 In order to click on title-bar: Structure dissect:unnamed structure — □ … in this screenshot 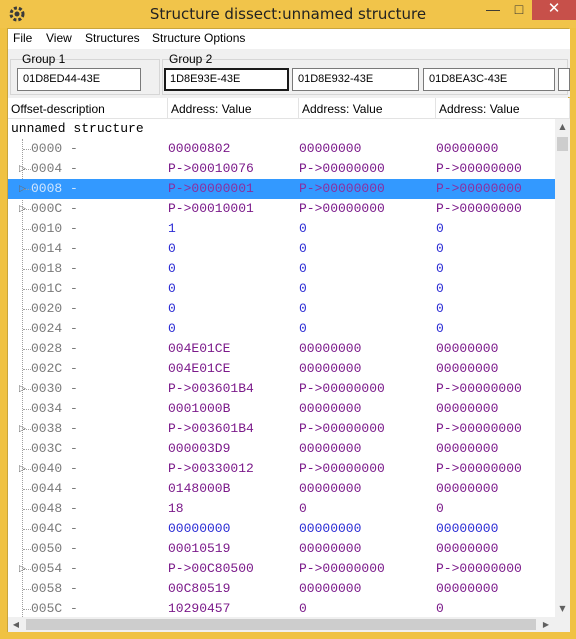, I will do `click(288, 14)`.